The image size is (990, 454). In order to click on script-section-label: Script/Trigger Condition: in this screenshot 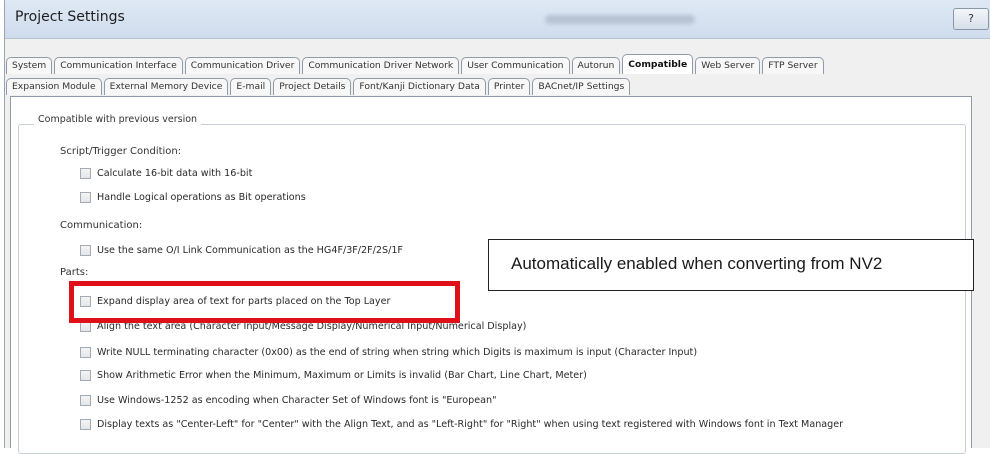, I will do `click(121, 151)`.